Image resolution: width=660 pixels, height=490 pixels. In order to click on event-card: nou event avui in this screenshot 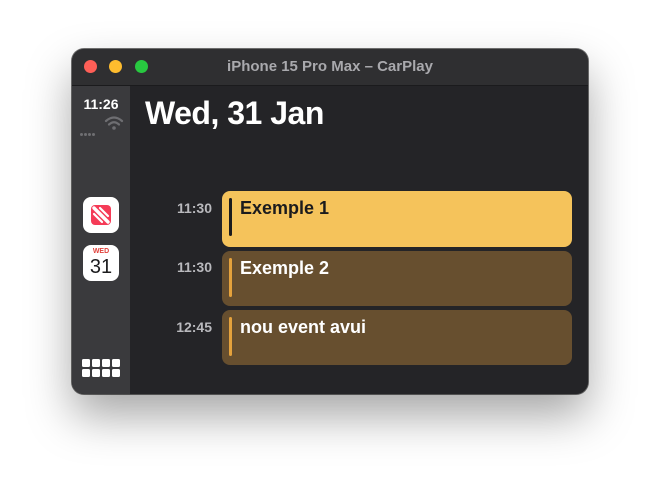, I will do `click(397, 337)`.